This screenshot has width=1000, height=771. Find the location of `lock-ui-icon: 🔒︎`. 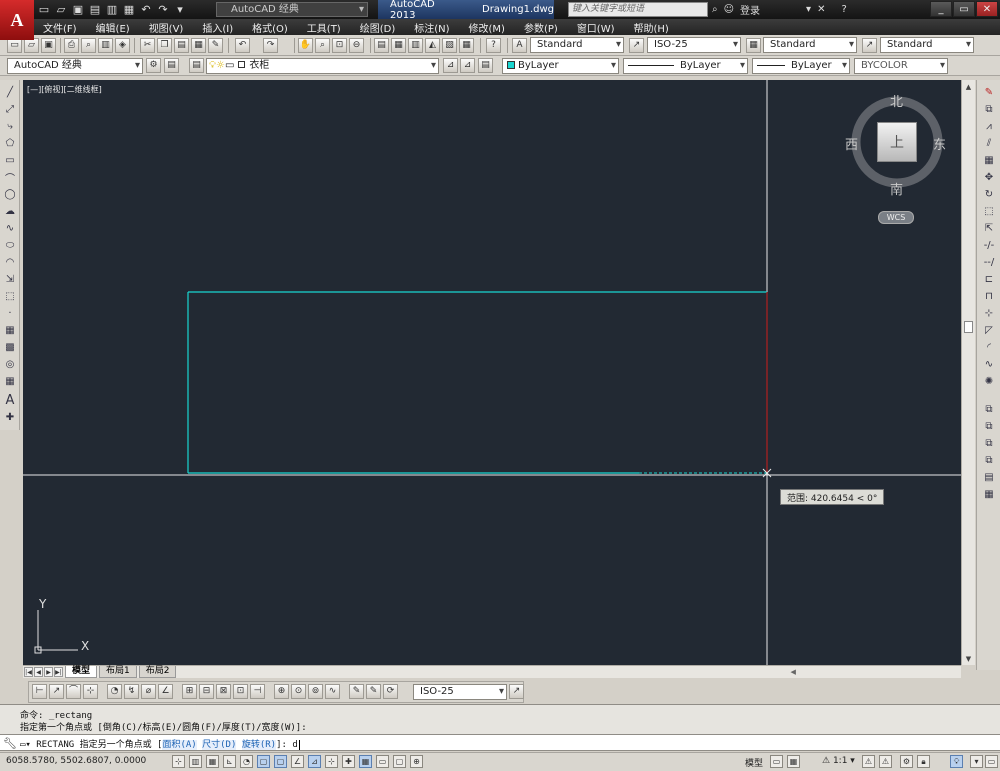

lock-ui-icon: 🔒︎ is located at coordinates (923, 761).